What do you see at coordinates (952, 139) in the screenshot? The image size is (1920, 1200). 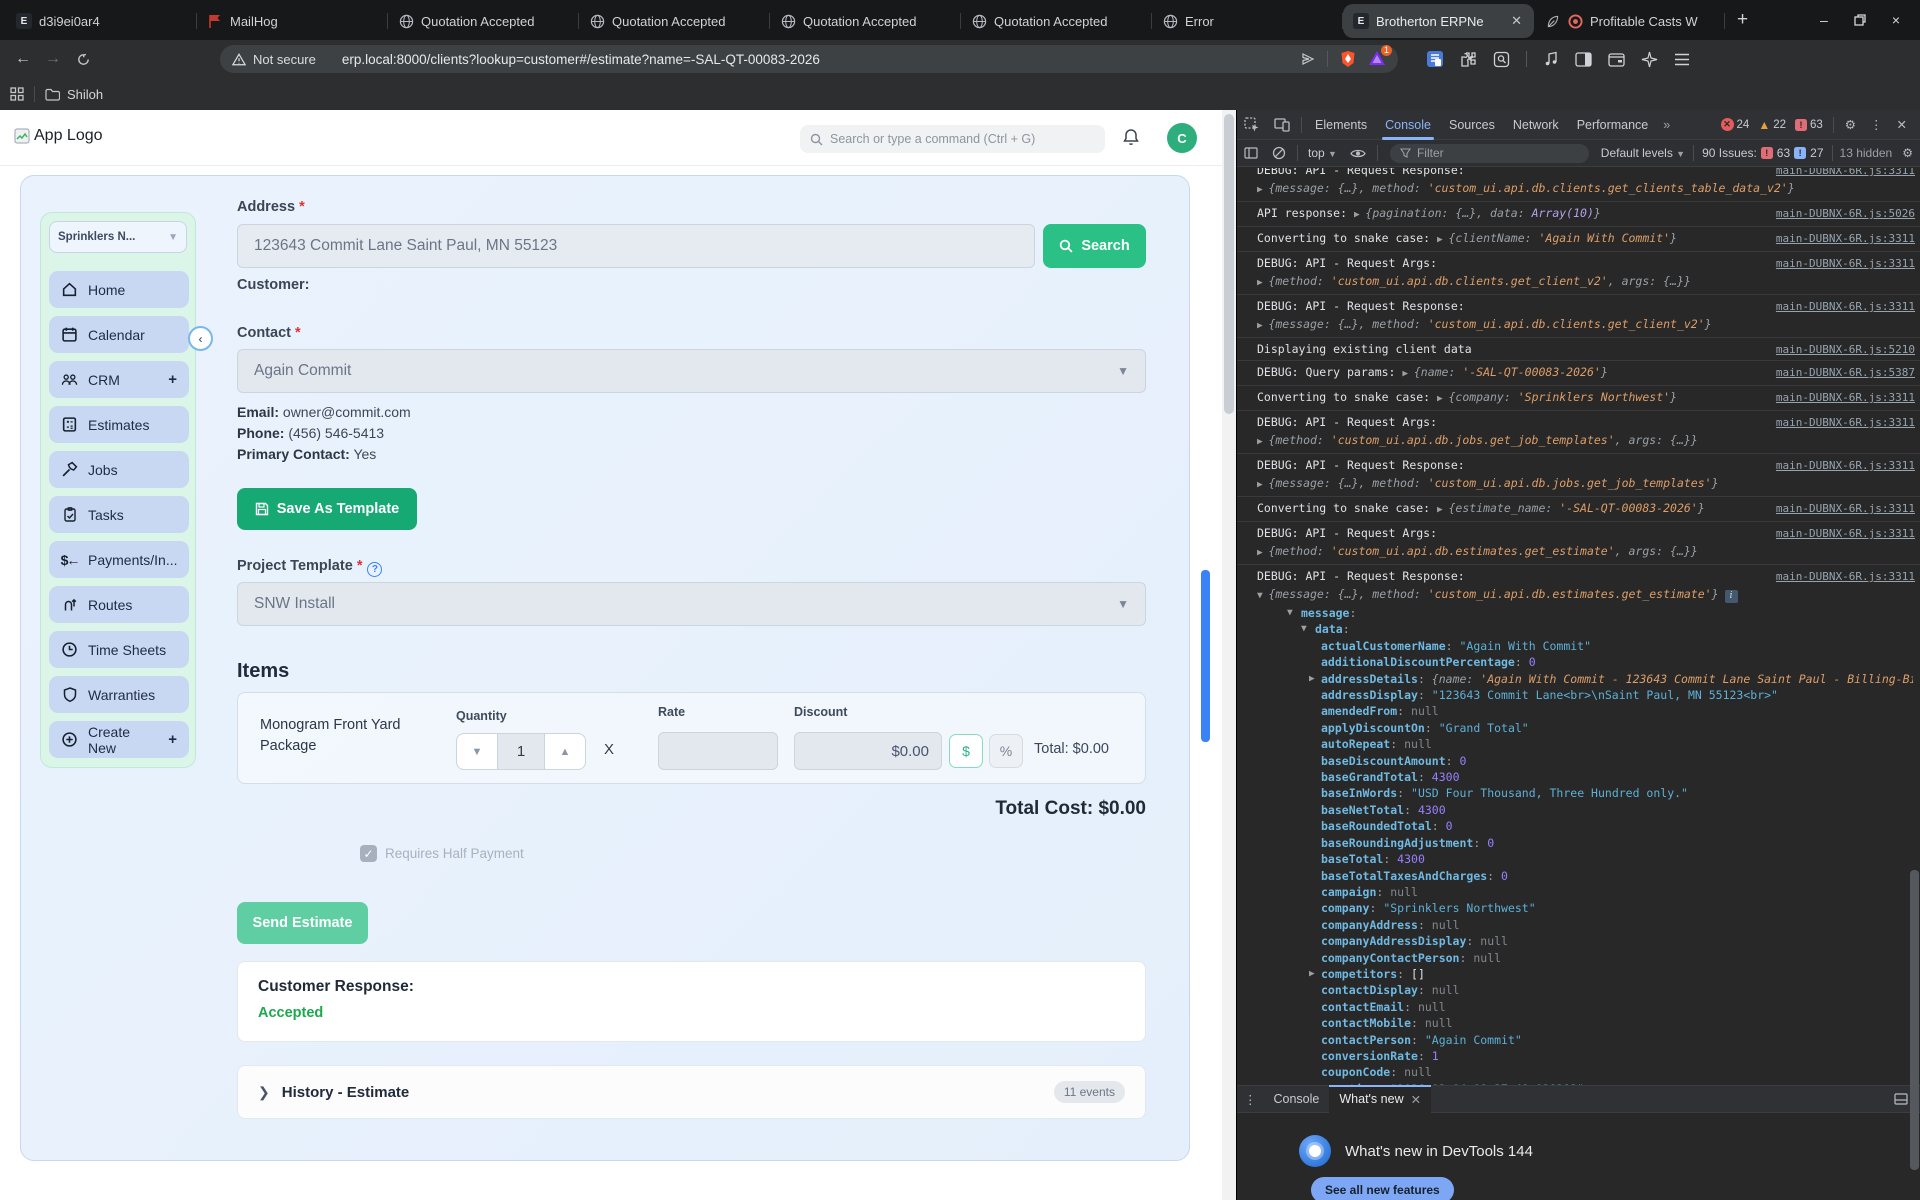 I see `command-search-input: Search or type a command (Ctrl + G)` at bounding box center [952, 139].